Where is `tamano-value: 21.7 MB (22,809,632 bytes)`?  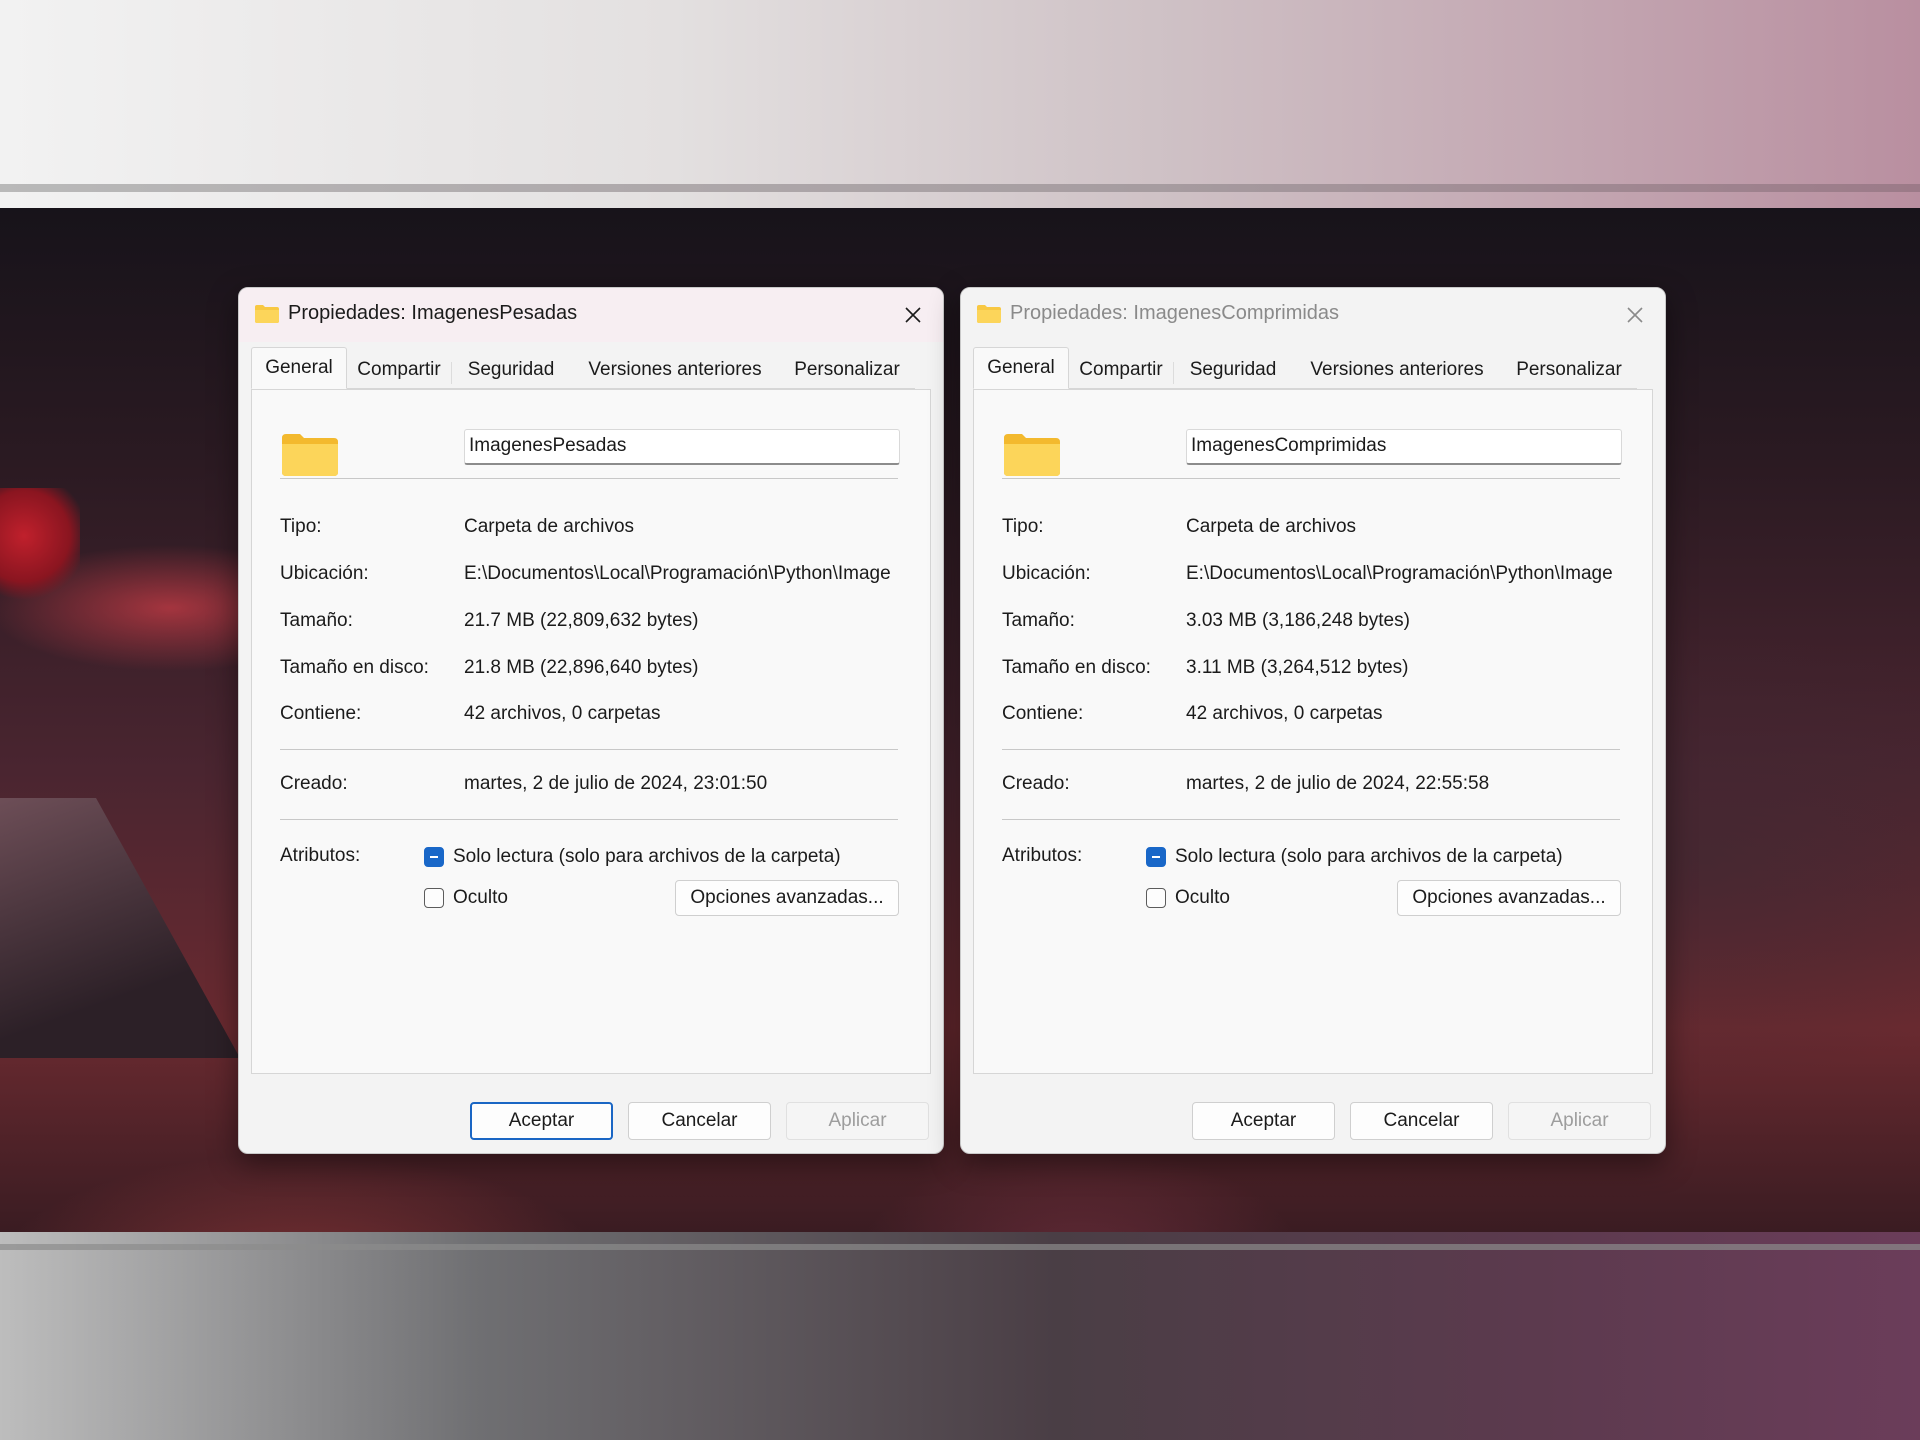 tamano-value: 21.7 MB (22,809,632 bytes) is located at coordinates (581, 620).